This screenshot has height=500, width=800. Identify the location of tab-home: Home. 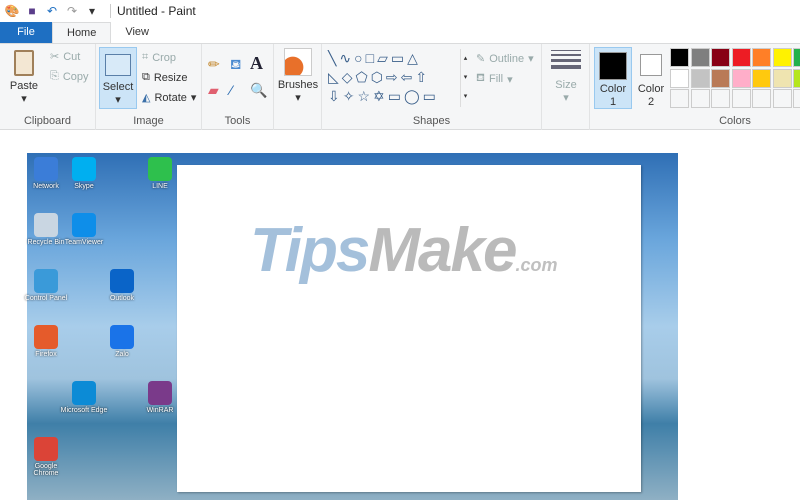
(82, 32).